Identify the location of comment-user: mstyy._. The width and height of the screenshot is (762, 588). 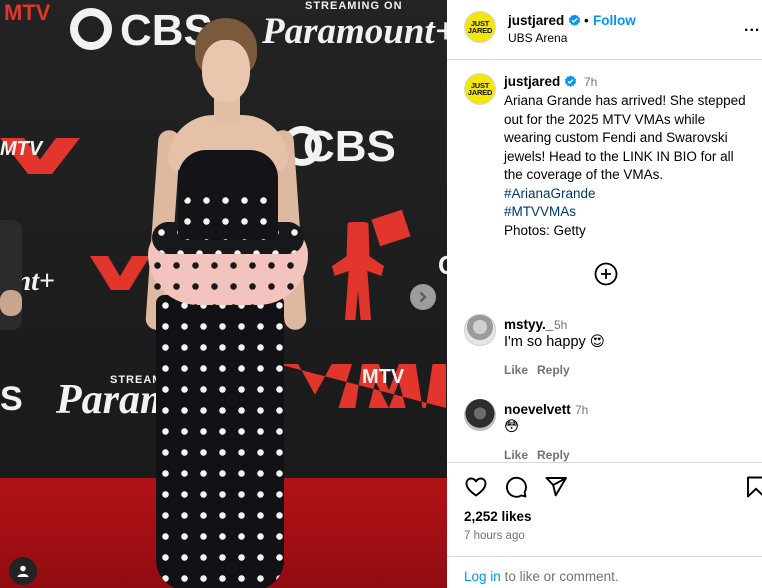
(528, 324).